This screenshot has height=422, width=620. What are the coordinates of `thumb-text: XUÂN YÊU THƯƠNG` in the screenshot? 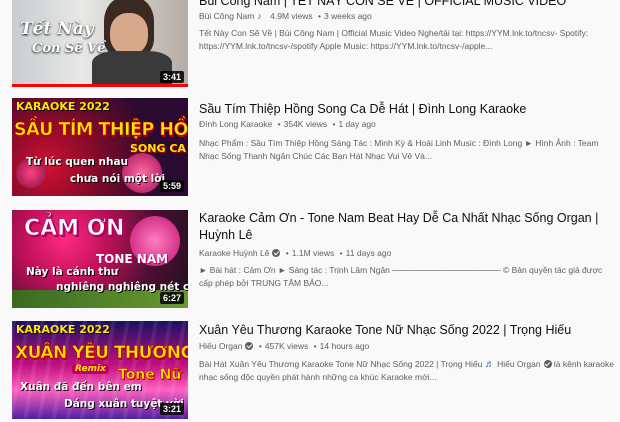 It's located at (101, 353).